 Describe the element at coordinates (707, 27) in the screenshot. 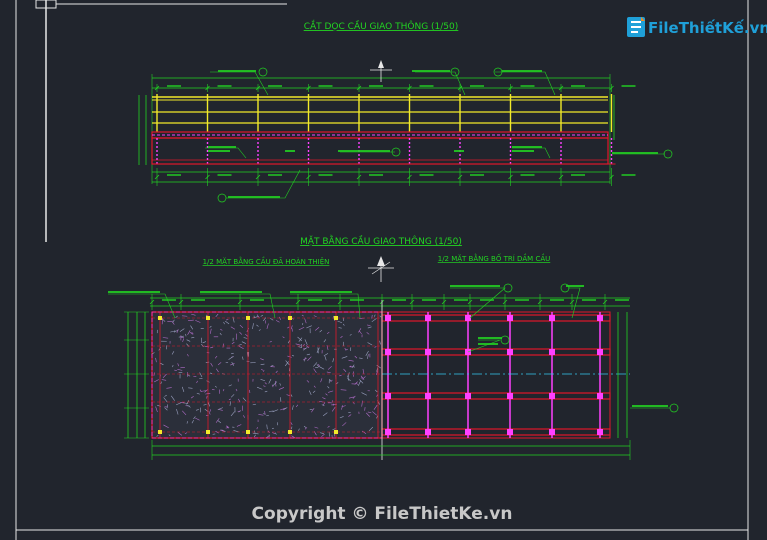

I see `logo-text: FileThiếtKế.vn` at that location.